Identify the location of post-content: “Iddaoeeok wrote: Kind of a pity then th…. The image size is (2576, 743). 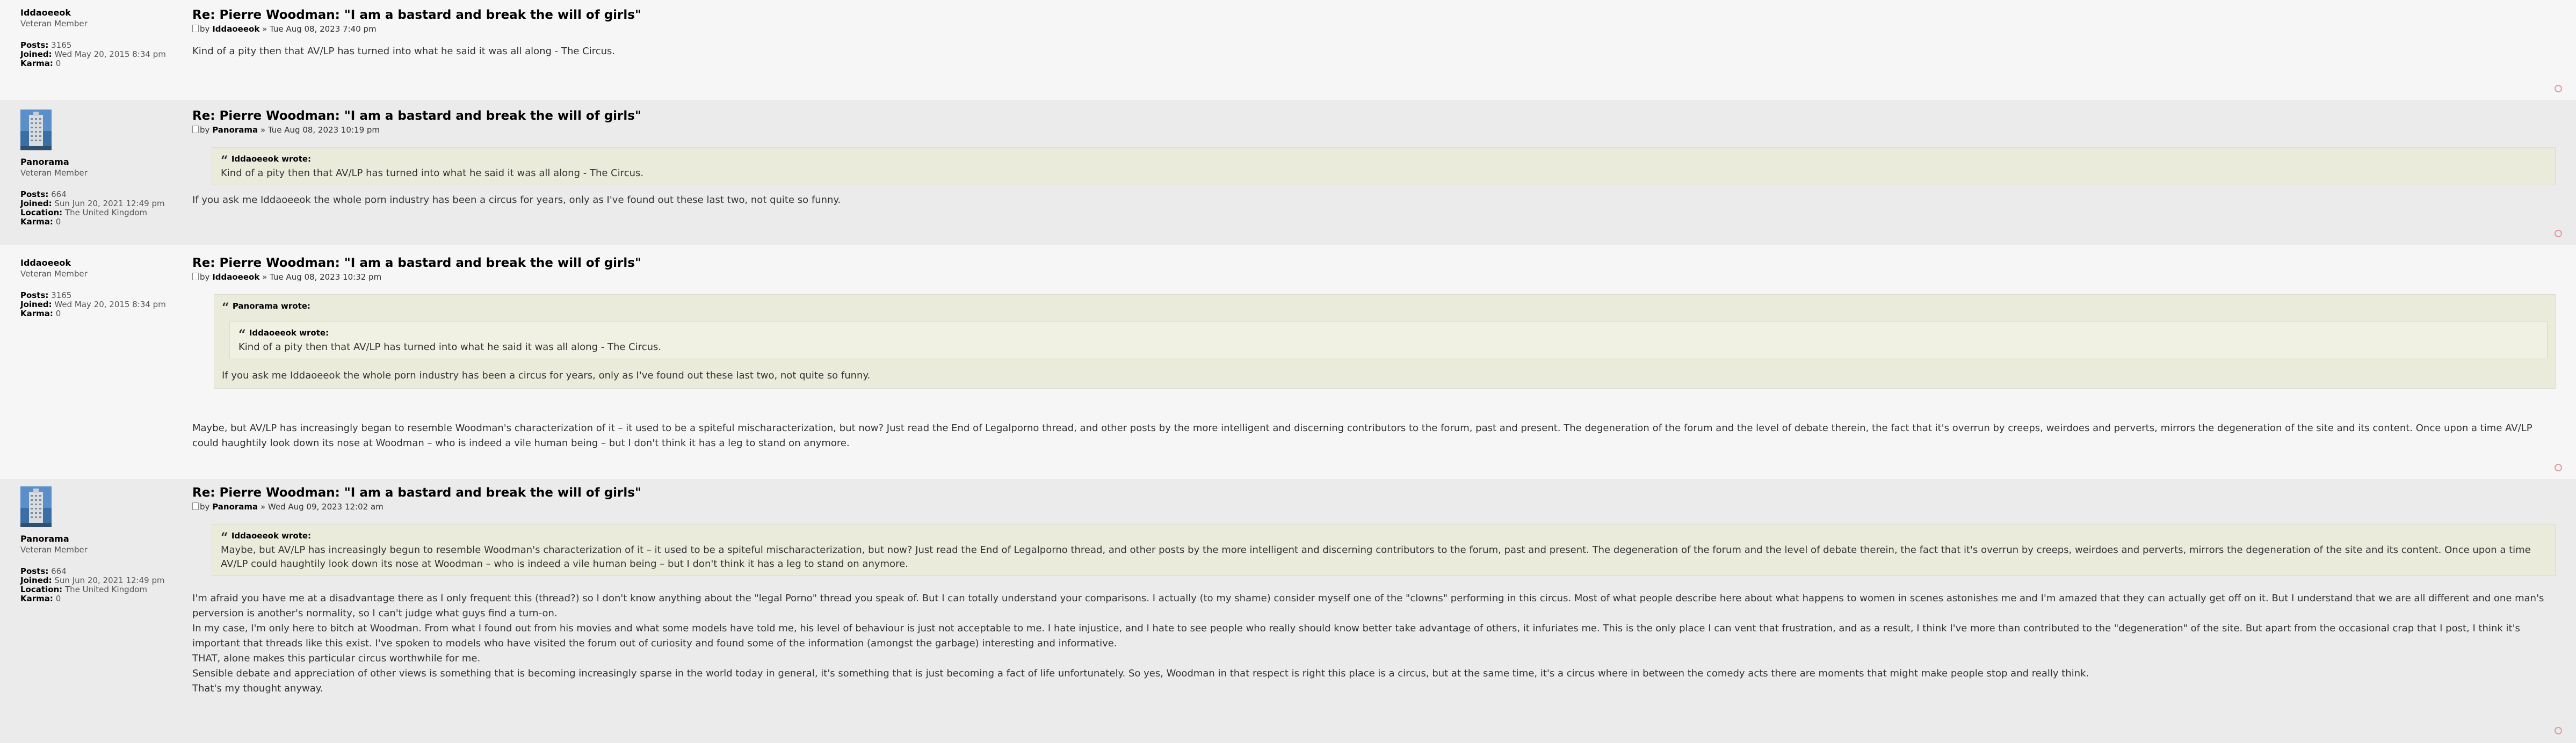
(1374, 177).